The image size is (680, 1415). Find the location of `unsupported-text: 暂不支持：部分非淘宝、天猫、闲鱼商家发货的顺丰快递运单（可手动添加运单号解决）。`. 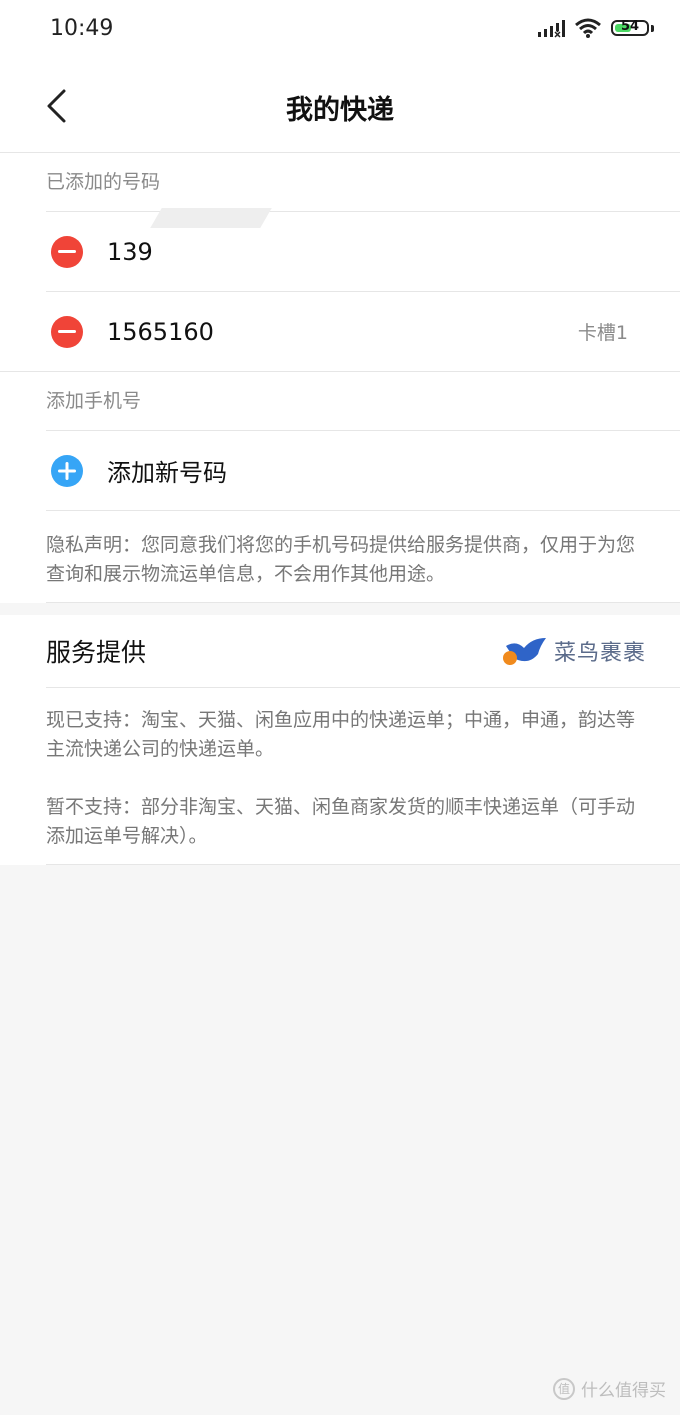

unsupported-text: 暂不支持：部分非淘宝、天猫、闲鱼商家发货的顺丰快递运单（可手动添加运单号解决）。 is located at coordinates (341, 821).